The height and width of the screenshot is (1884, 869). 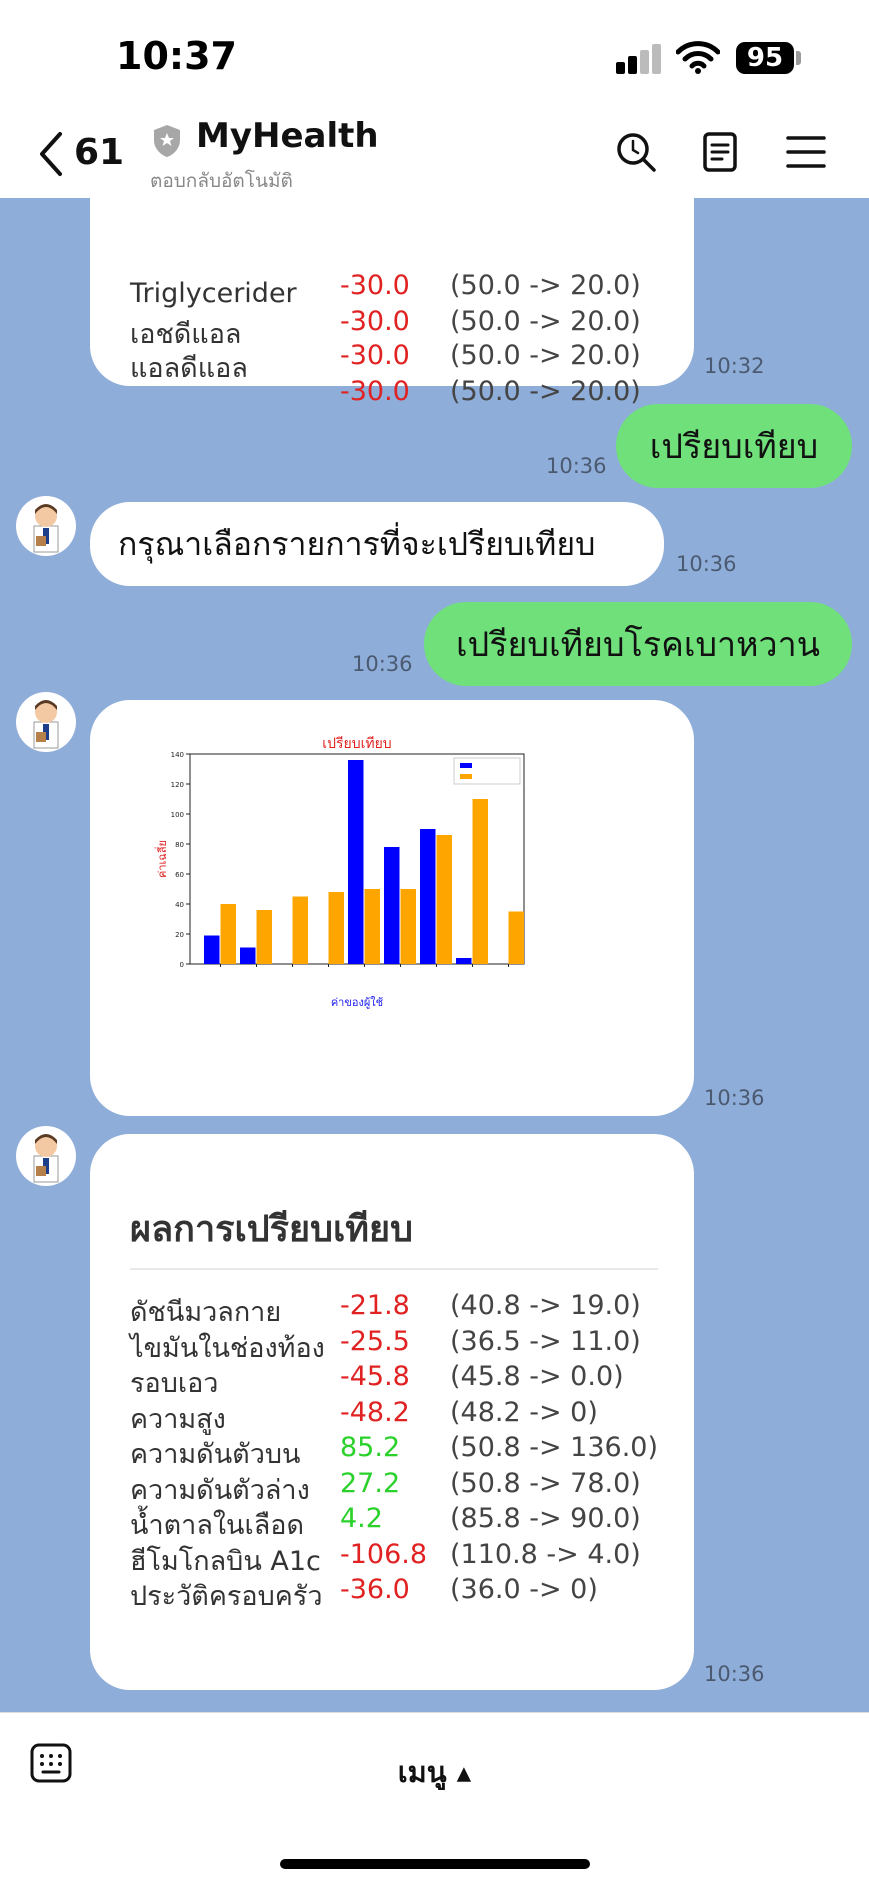 I want to click on result-row-diff: 27.2, so click(x=370, y=1483).